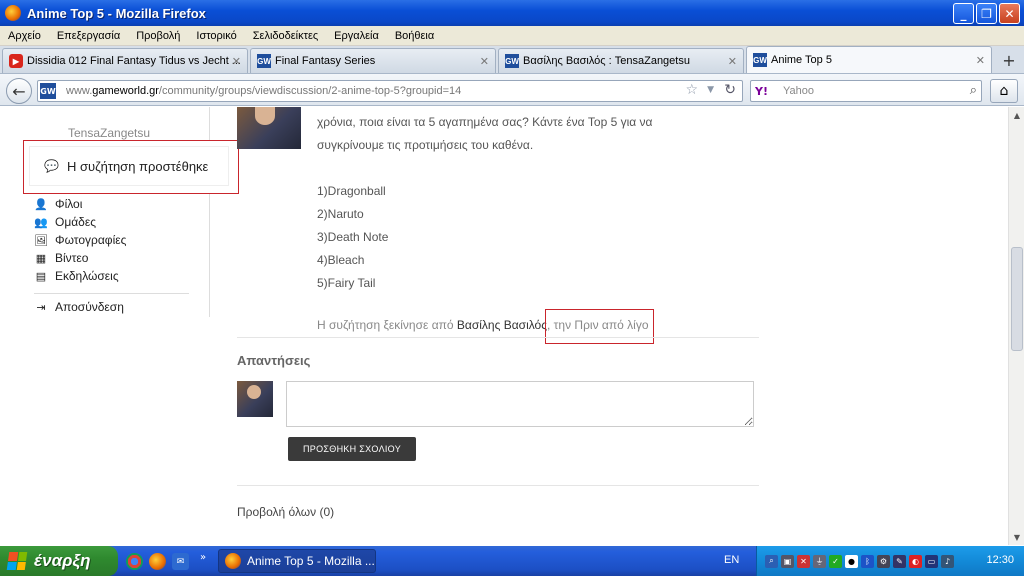 The height and width of the screenshot is (576, 1024). What do you see at coordinates (851, 561) in the screenshot?
I see `panda-icon: ●` at bounding box center [851, 561].